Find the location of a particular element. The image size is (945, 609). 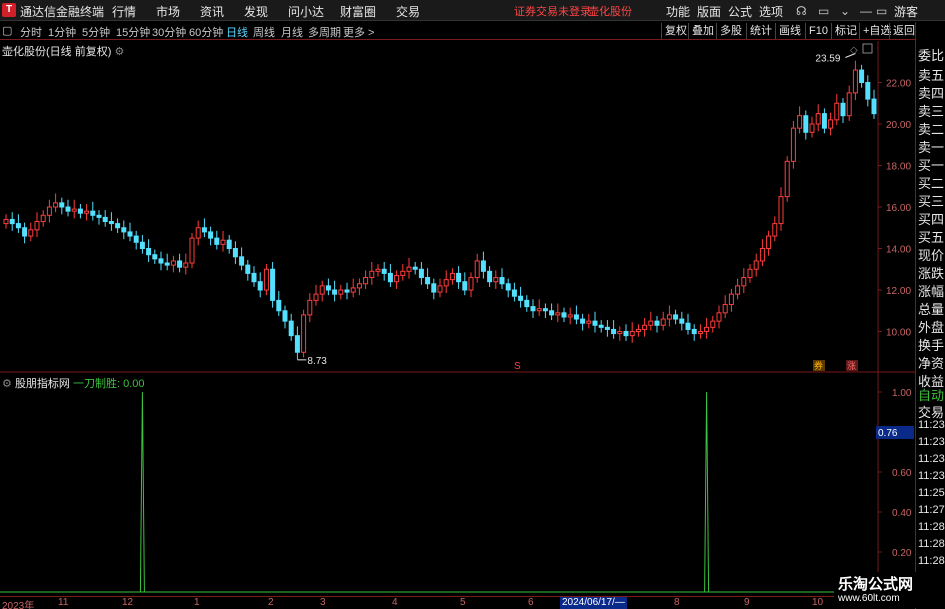

cursor-value: 0.76 is located at coordinates (888, 433).